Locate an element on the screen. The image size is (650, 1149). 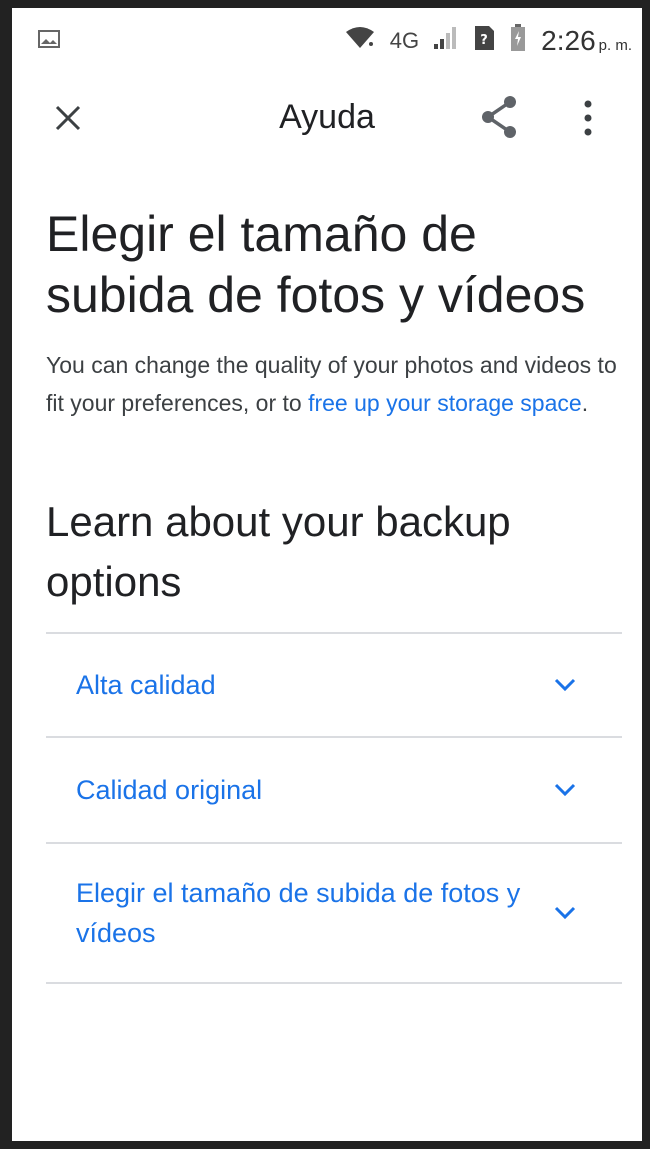
battery-icon is located at coordinates (518, 40).